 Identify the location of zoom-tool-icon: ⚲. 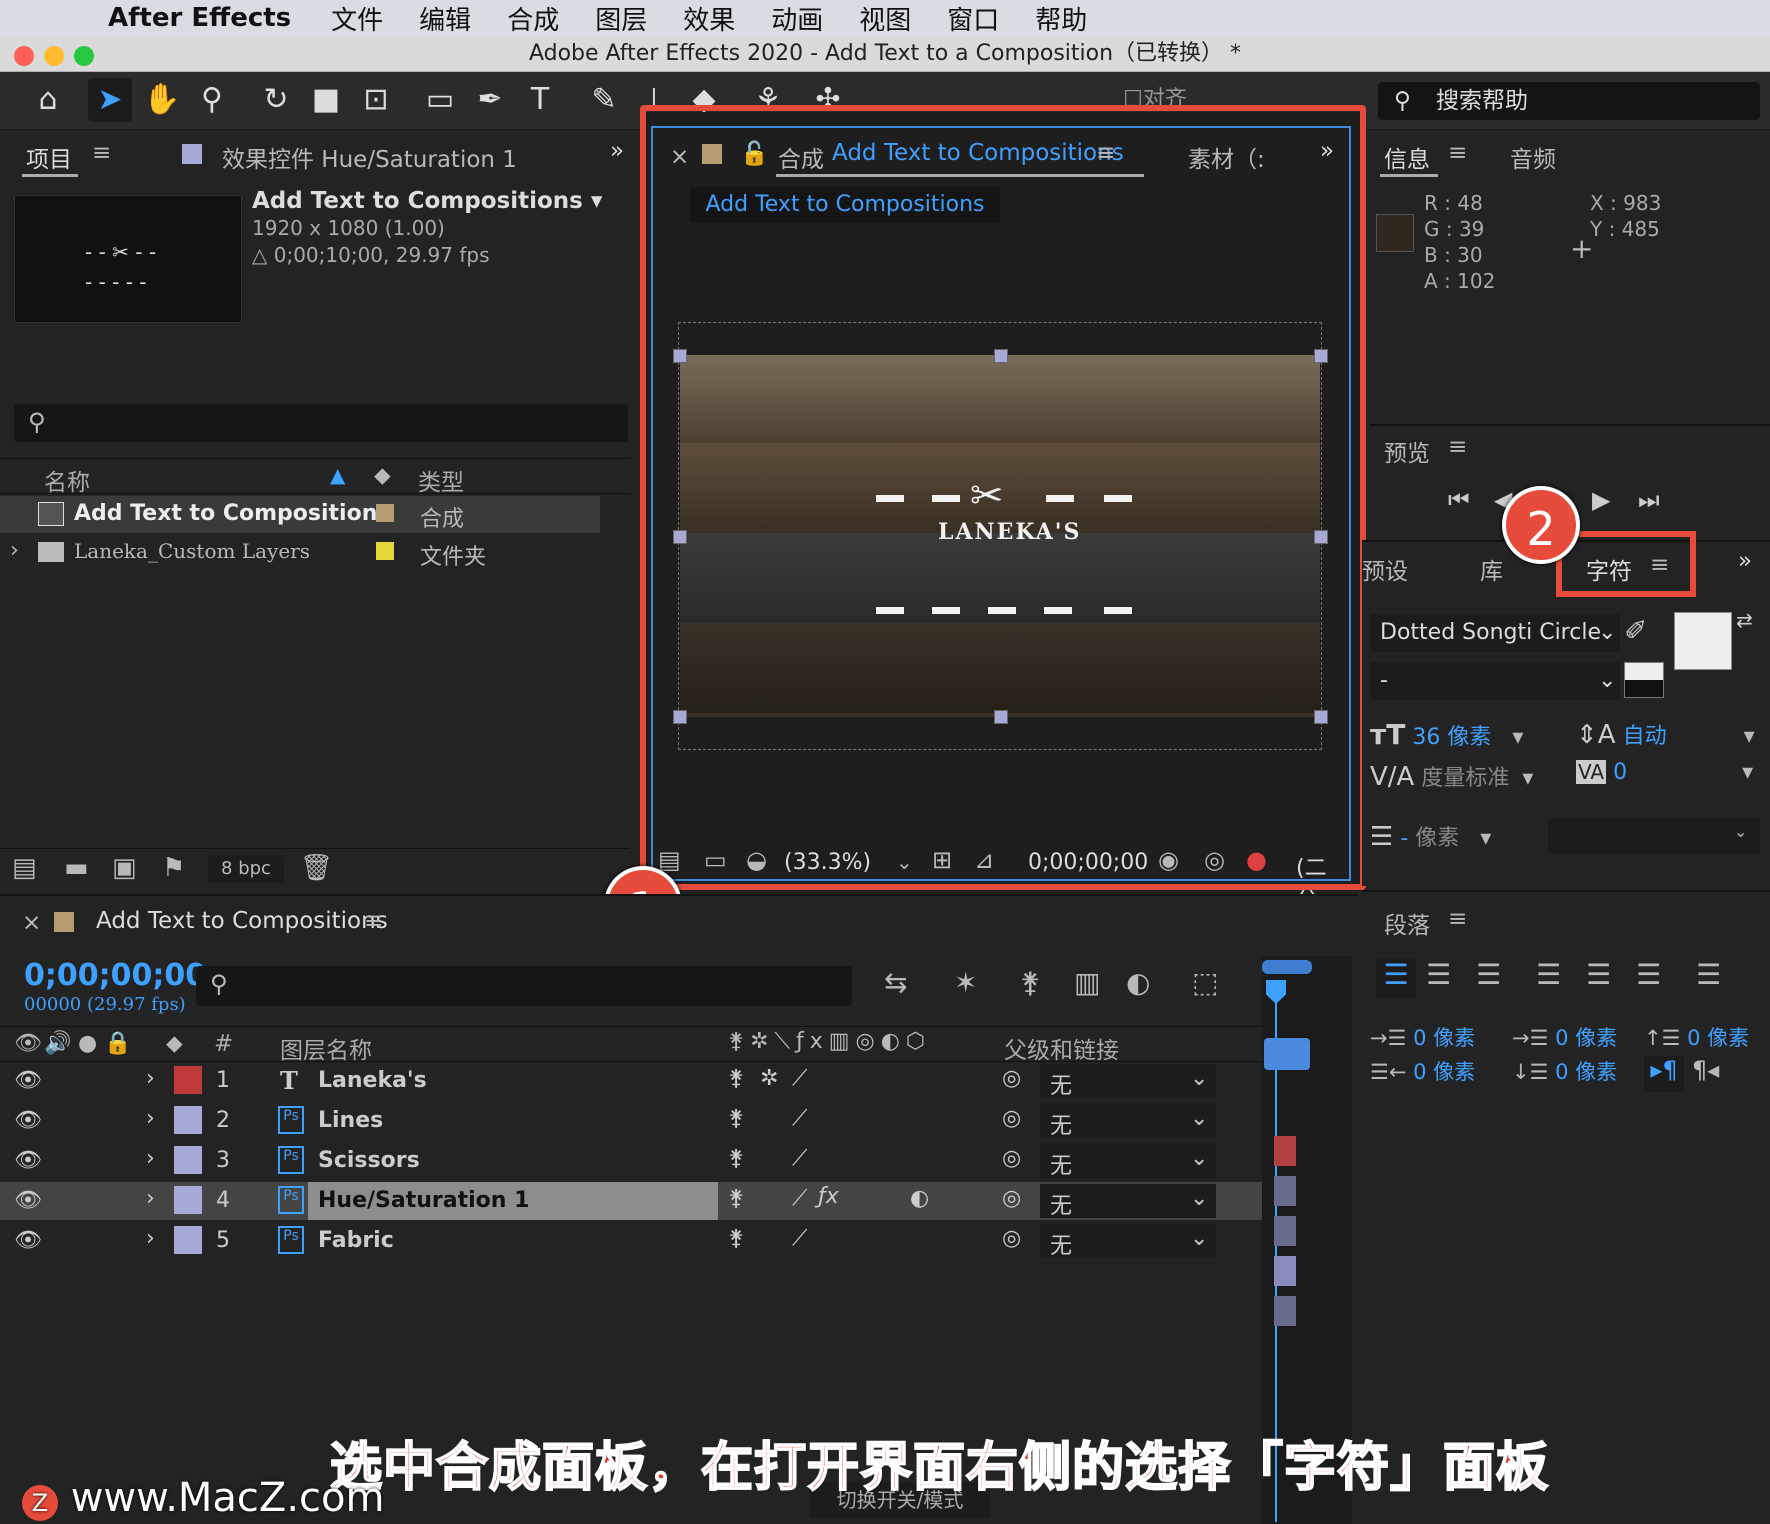
(212, 100).